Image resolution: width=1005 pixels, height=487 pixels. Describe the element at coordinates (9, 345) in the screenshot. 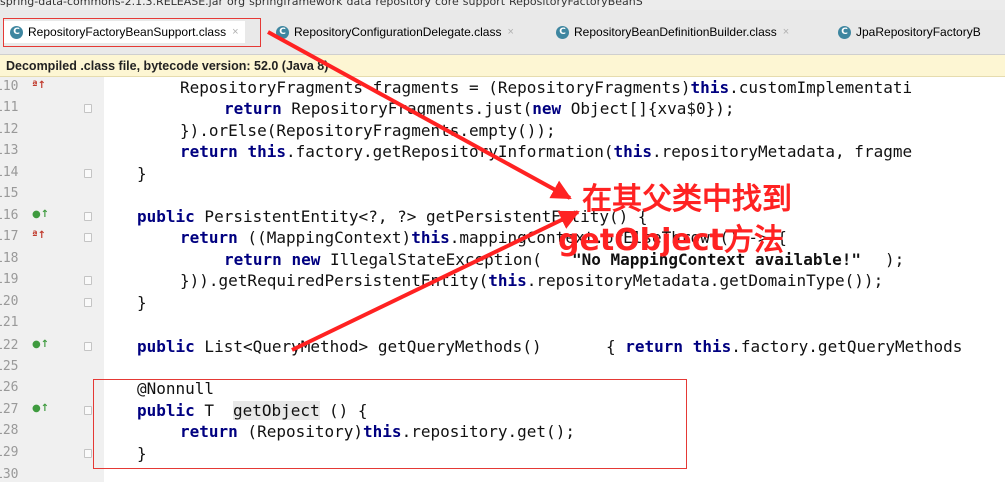

I see `line-number: 122` at that location.